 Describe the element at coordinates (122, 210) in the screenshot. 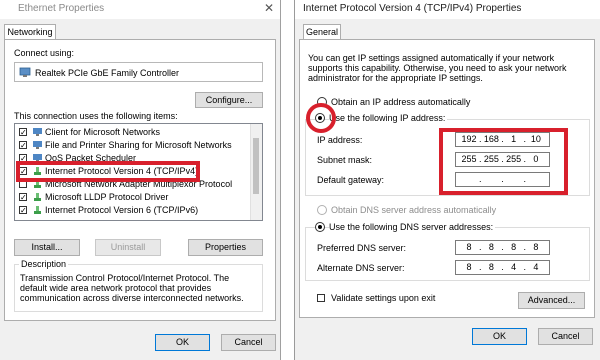

I see `item-label: Internet Protocol Version 6 (TCP/IPv6)` at that location.